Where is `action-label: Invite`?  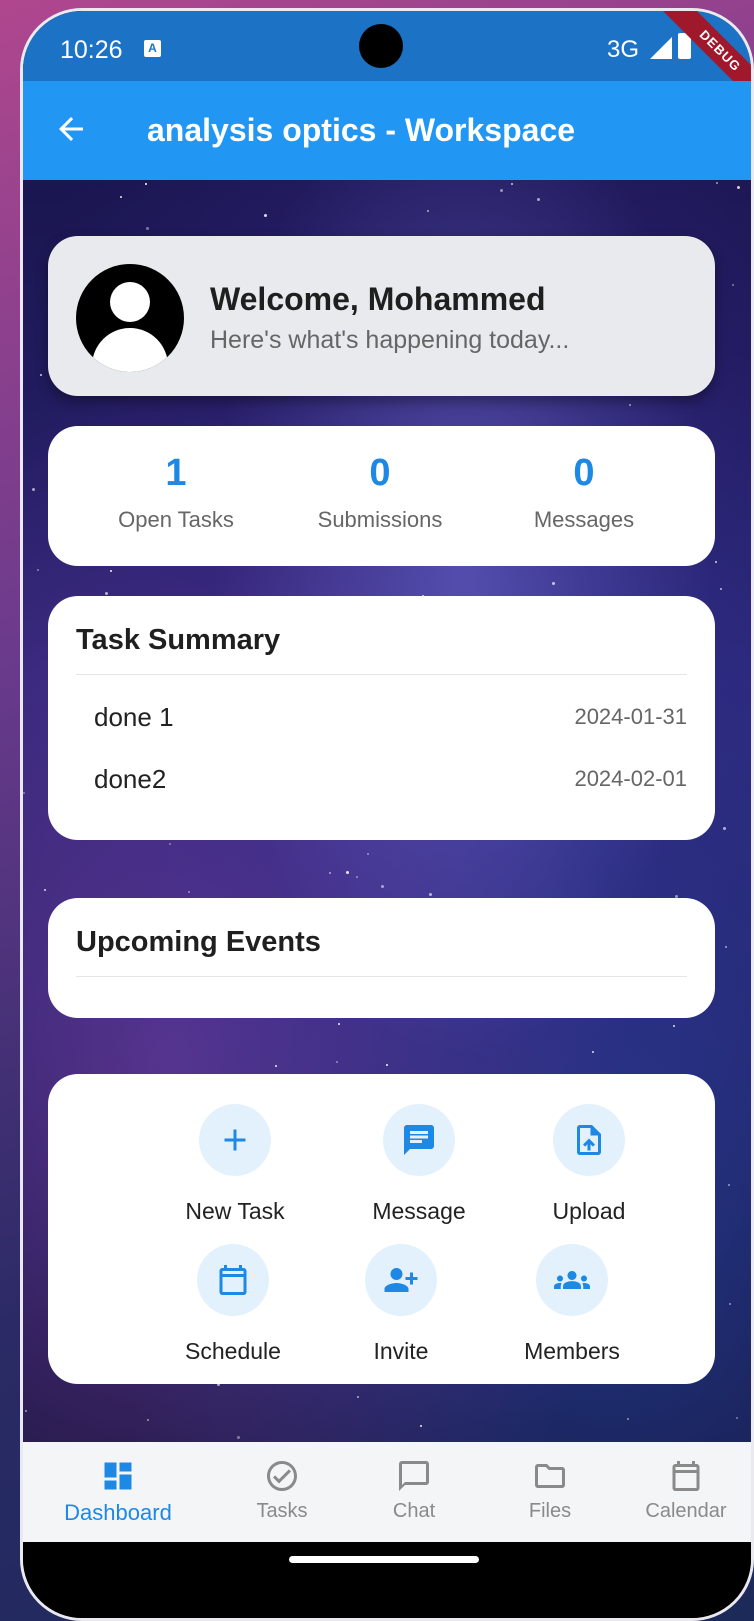 action-label: Invite is located at coordinates (401, 1351).